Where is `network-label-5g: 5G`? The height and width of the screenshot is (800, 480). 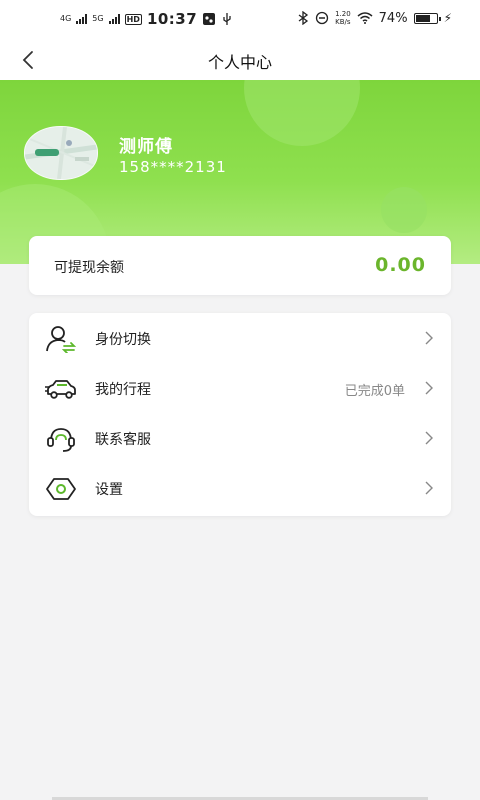
network-label-5g: 5G is located at coordinates (98, 18).